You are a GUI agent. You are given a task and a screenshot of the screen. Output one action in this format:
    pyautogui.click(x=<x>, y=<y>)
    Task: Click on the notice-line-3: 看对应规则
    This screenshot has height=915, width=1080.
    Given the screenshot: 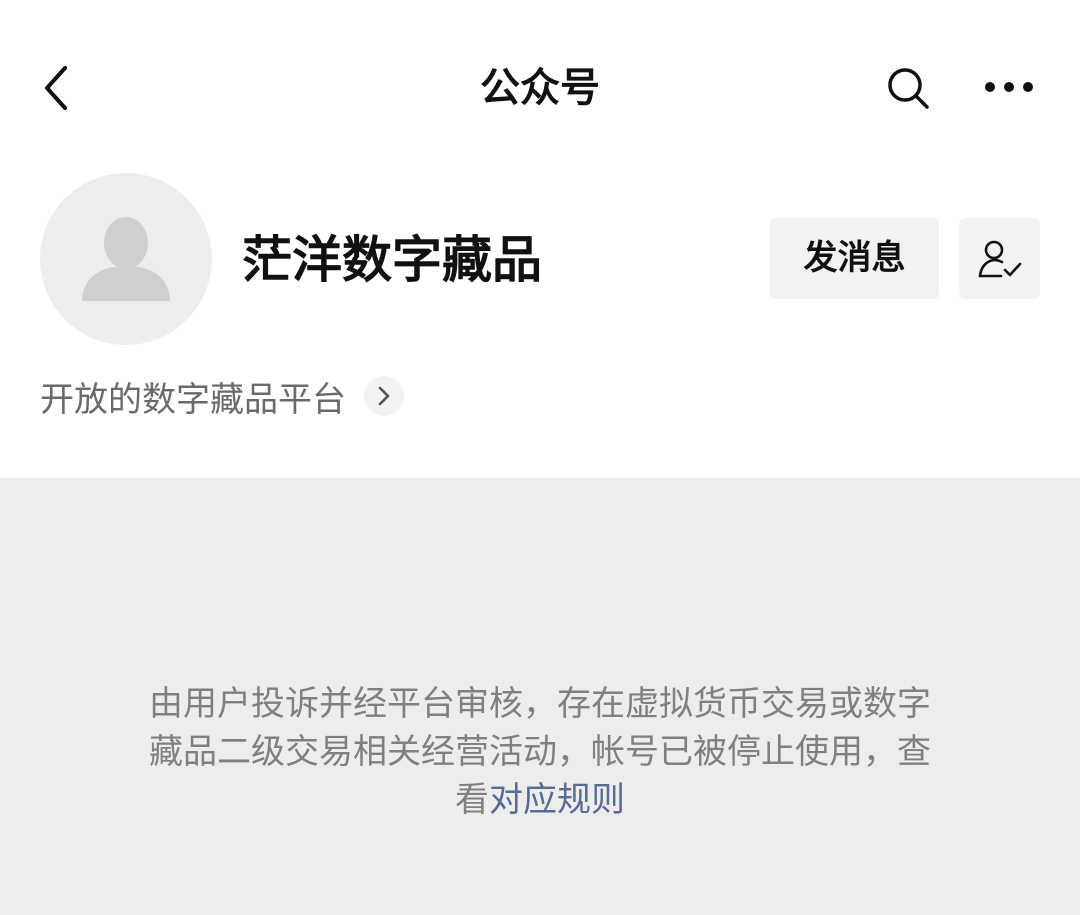 What is the action you would take?
    pyautogui.click(x=540, y=800)
    